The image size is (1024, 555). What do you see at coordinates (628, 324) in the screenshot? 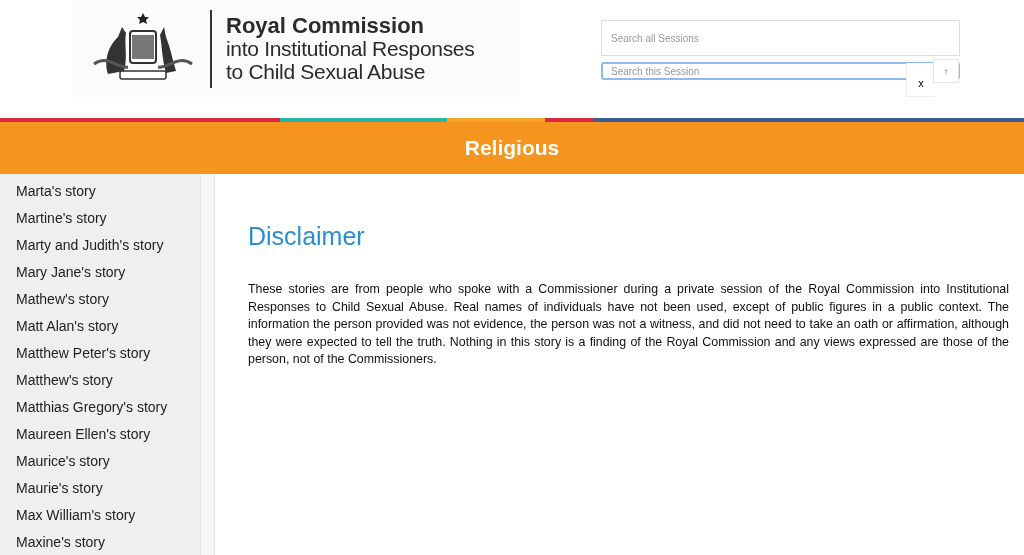
I see `disclaimer-text: These stories are from people who spoke with a Commissioner during a private session of the Royal Commission into Institutional Responses to Child Sexual Abuse. Real names of individuals have not been used, except of public figures in a public context. The information the person provided was not evidence, the person was not a witness, and did not need to take an oath or affirmation, although they were expected to tell the truth. Nothing in this story is a finding of the Royal Commission and any views expressed are those of the person, not of the Commissioners.` at bounding box center [628, 324].